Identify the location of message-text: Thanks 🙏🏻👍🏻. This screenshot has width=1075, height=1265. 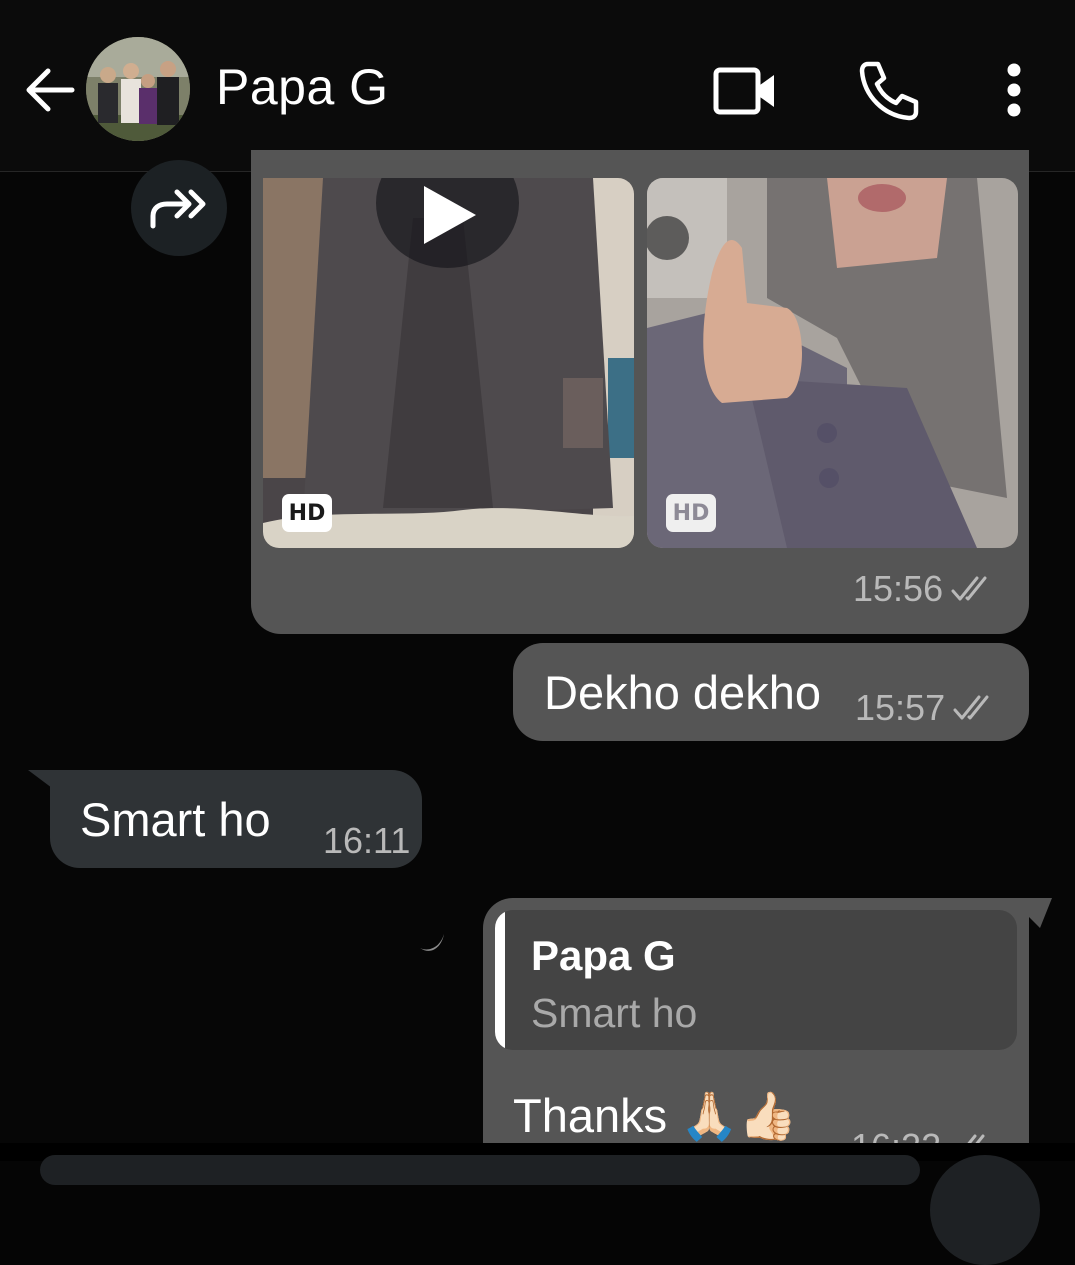
(655, 1115).